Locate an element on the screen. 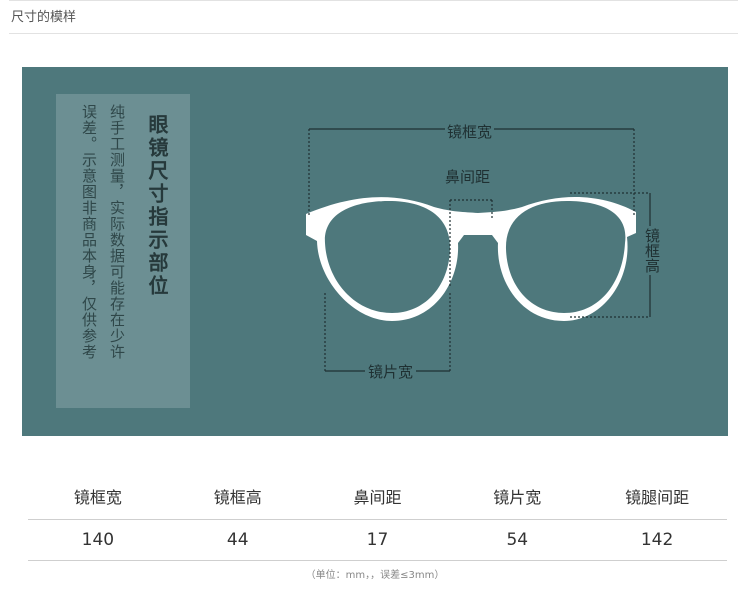  label-frame-height: 镜框高 is located at coordinates (652, 250).